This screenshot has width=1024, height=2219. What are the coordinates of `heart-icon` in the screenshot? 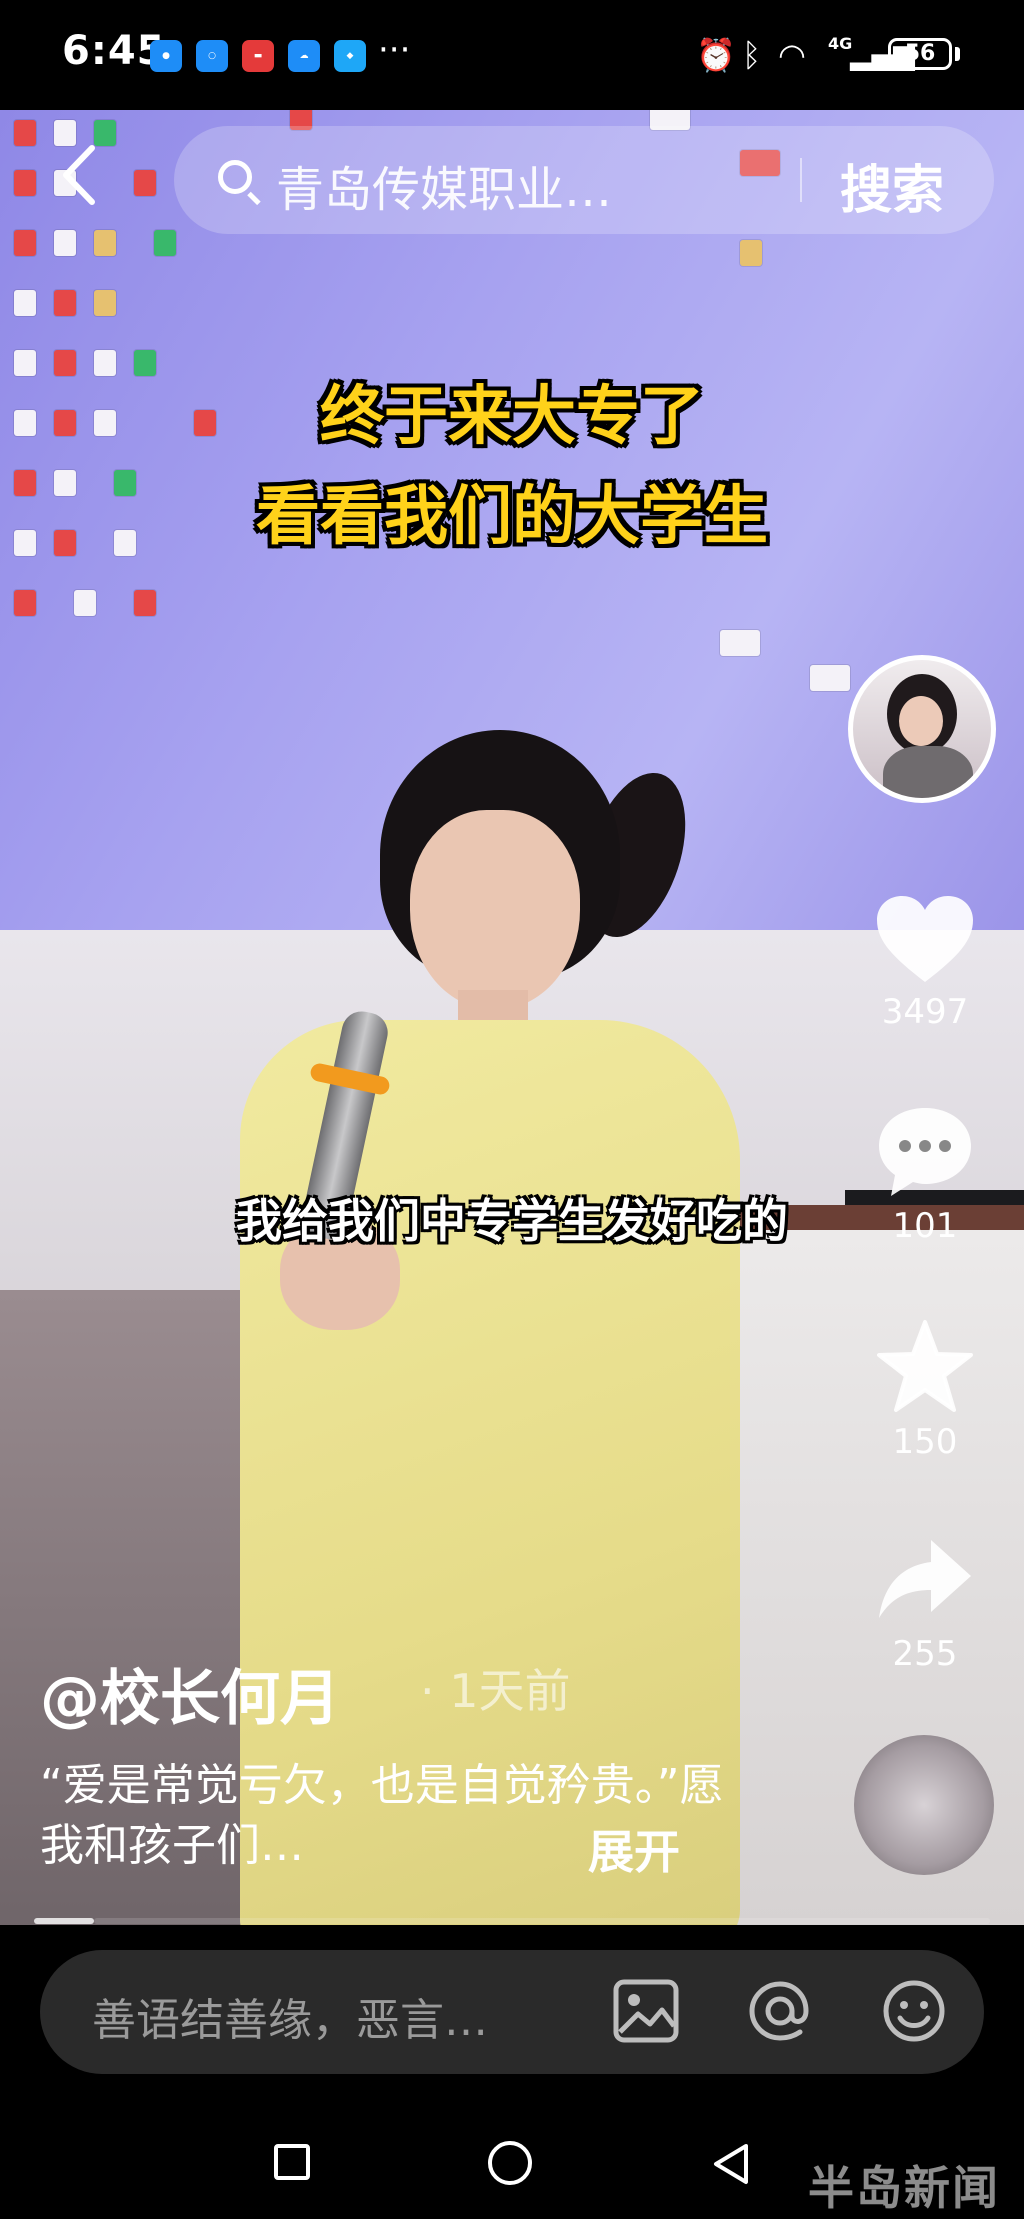 It's located at (925, 939).